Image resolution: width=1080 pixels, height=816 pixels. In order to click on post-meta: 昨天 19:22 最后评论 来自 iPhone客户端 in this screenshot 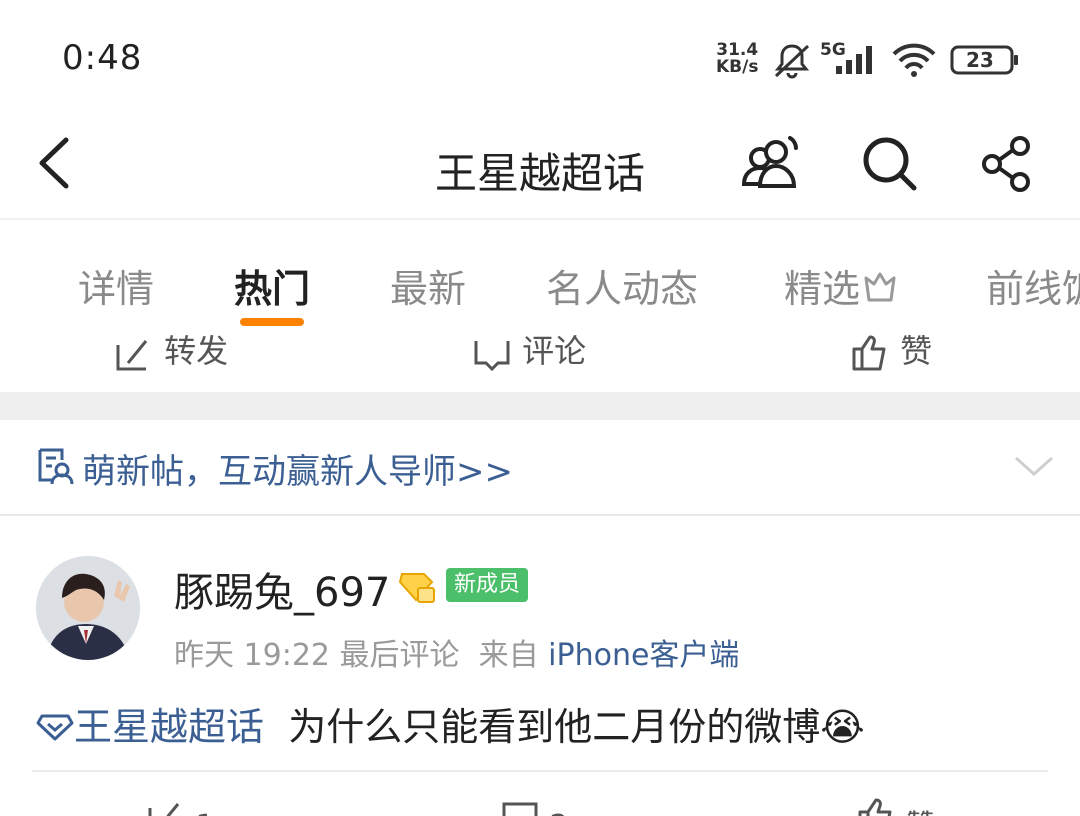, I will do `click(456, 652)`.